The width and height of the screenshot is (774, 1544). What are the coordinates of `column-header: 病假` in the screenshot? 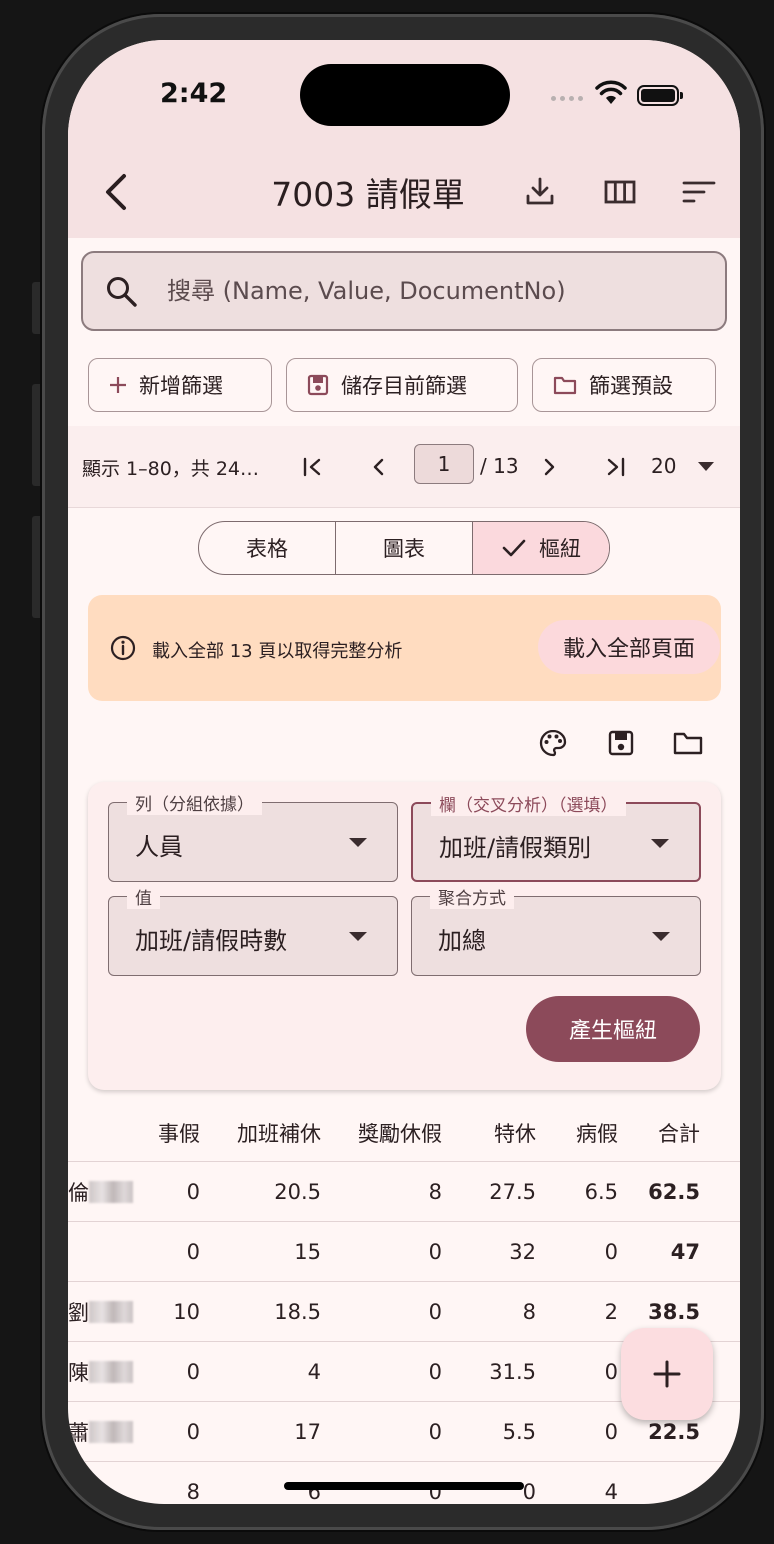 It's located at (597, 1133).